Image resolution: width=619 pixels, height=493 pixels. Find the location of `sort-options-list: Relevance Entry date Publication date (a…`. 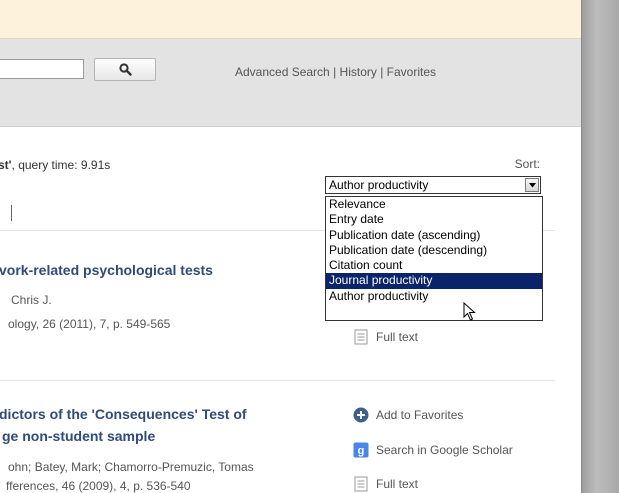

sort-options-list: Relevance Entry date Publication date (a… is located at coordinates (434, 258).